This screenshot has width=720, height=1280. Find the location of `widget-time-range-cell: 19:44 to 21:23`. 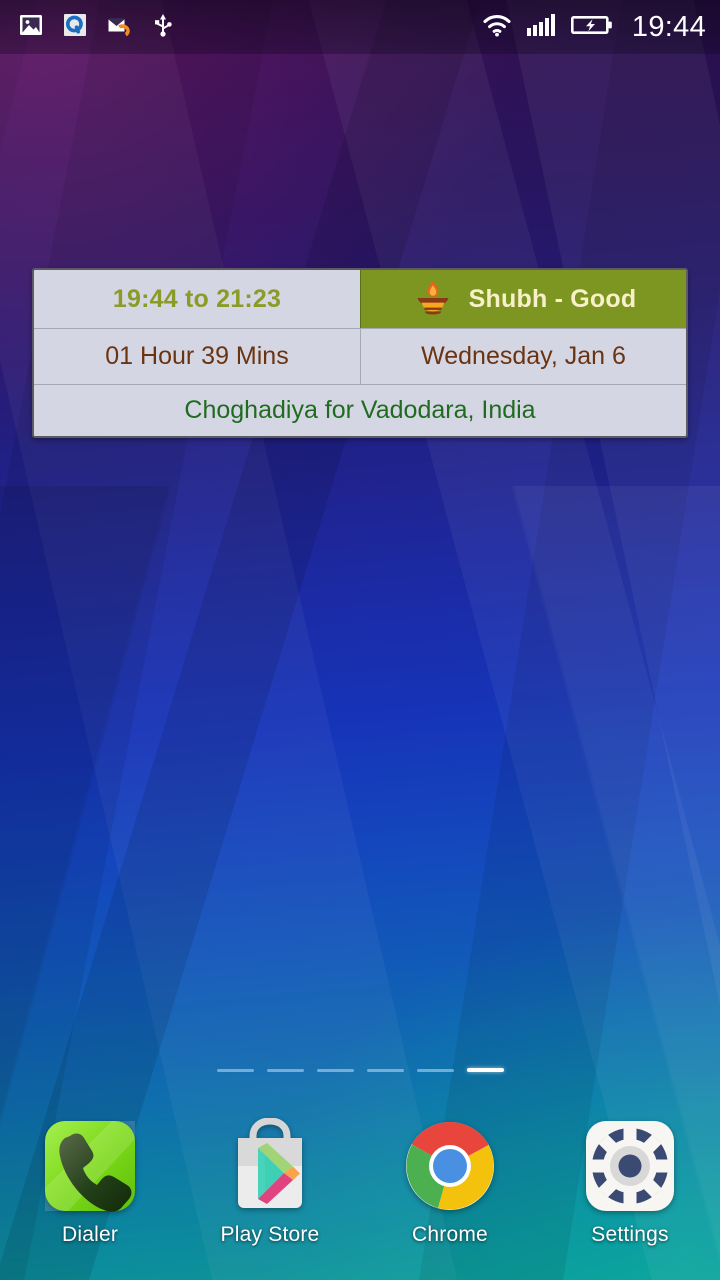

widget-time-range-cell: 19:44 to 21:23 is located at coordinates (197, 299).